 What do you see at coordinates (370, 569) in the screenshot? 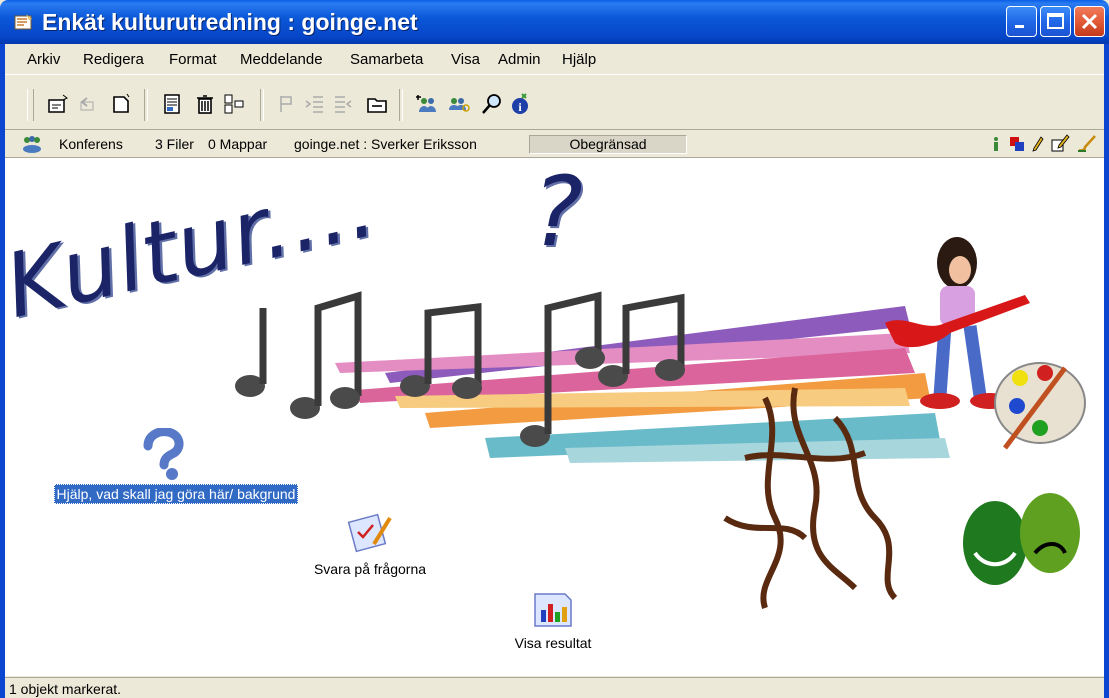
I see `item-answer-label: Svara på frågorna` at bounding box center [370, 569].